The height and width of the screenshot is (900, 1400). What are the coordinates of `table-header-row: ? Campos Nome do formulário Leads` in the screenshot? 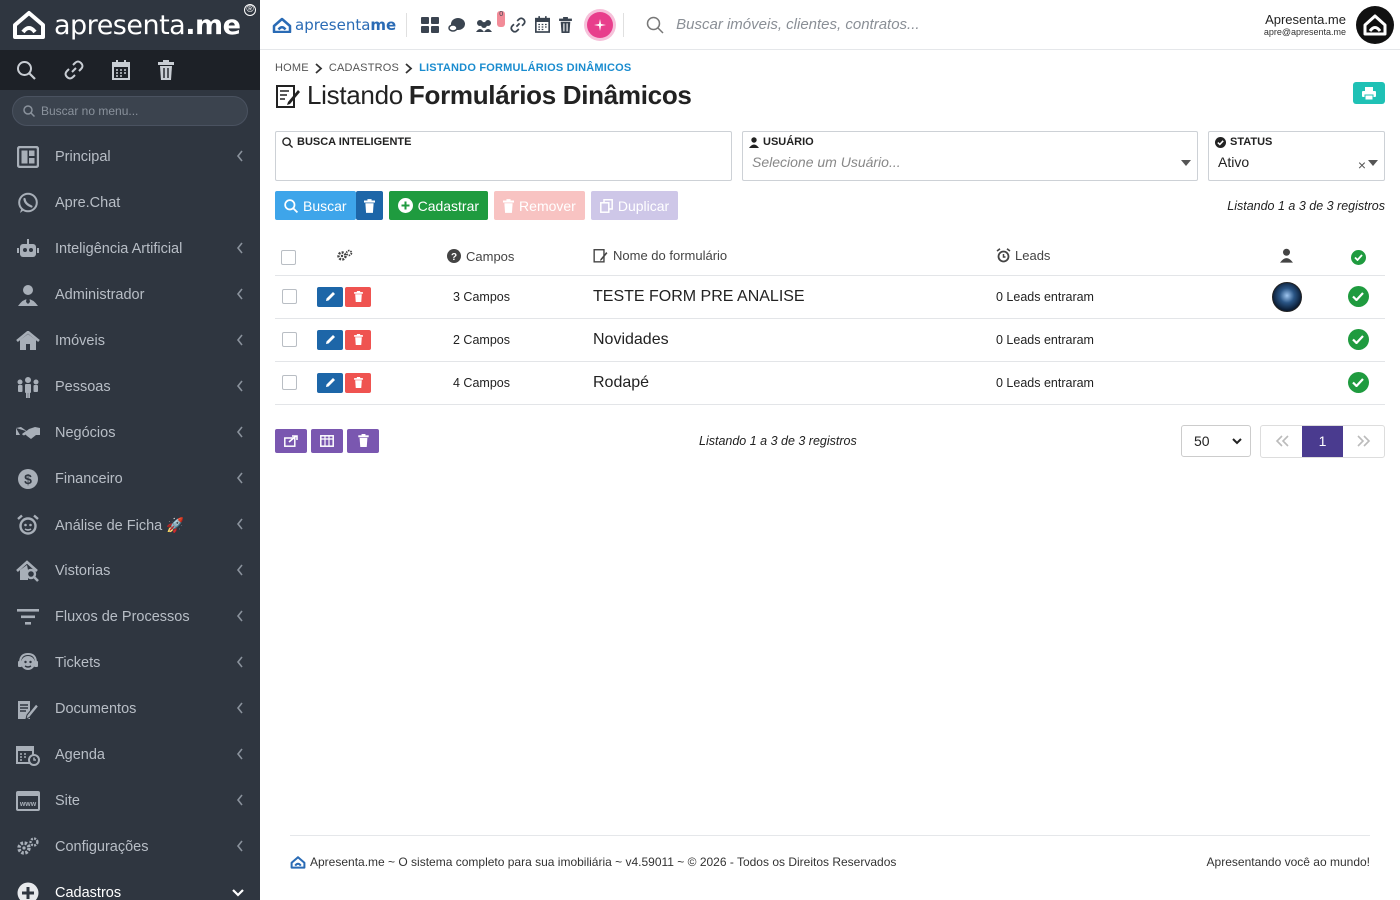 It's located at (830, 258).